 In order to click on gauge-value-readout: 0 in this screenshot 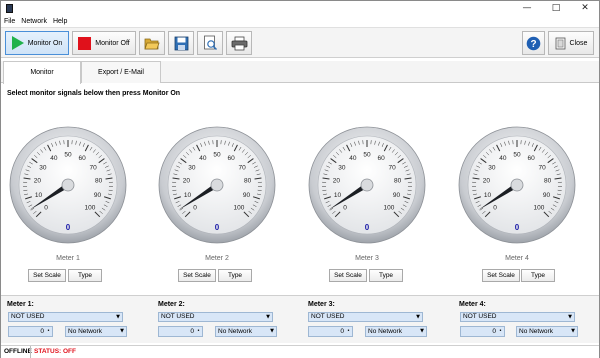, I will do `click(68, 227)`.